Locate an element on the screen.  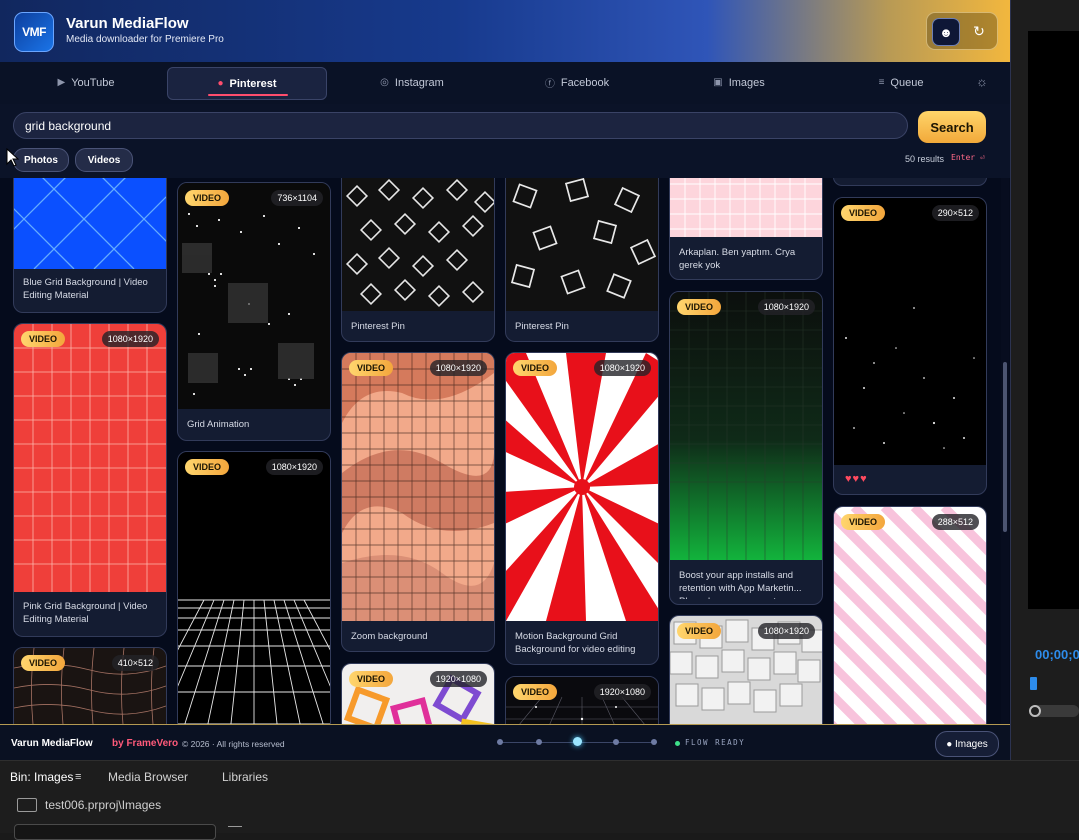
filter-photos-chip: Photos is located at coordinates (41, 160).